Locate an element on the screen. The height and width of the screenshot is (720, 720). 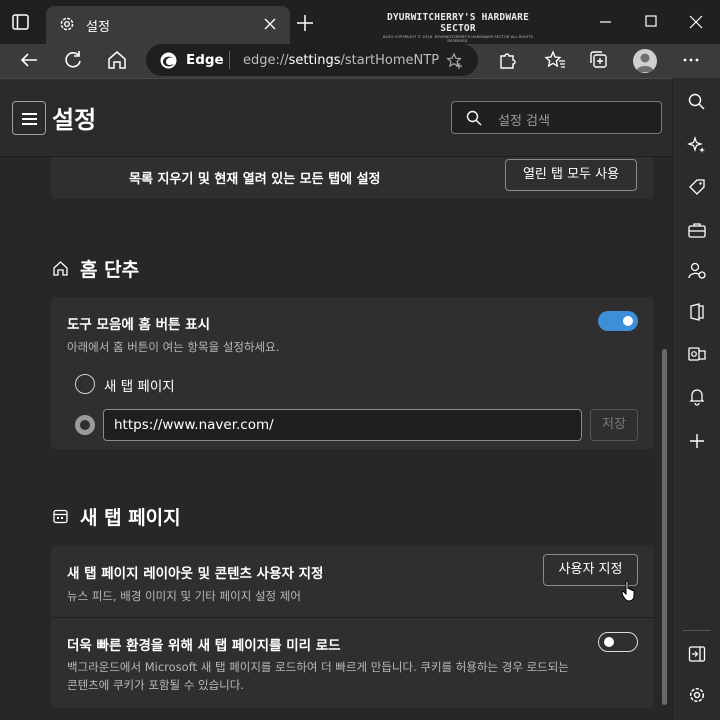
games-icon is located at coordinates (697, 271).